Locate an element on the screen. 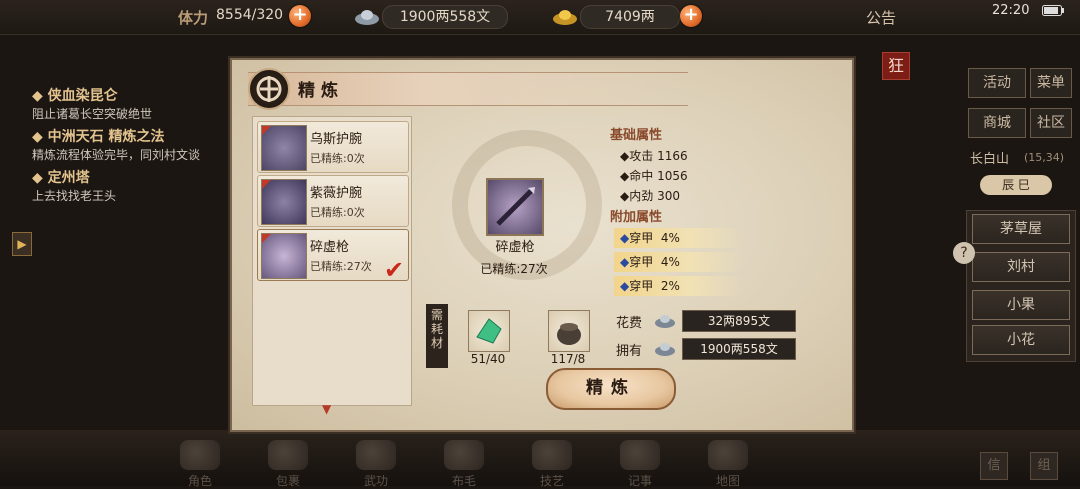  selected-item-name: 碎虚枪 is located at coordinates (515, 247).